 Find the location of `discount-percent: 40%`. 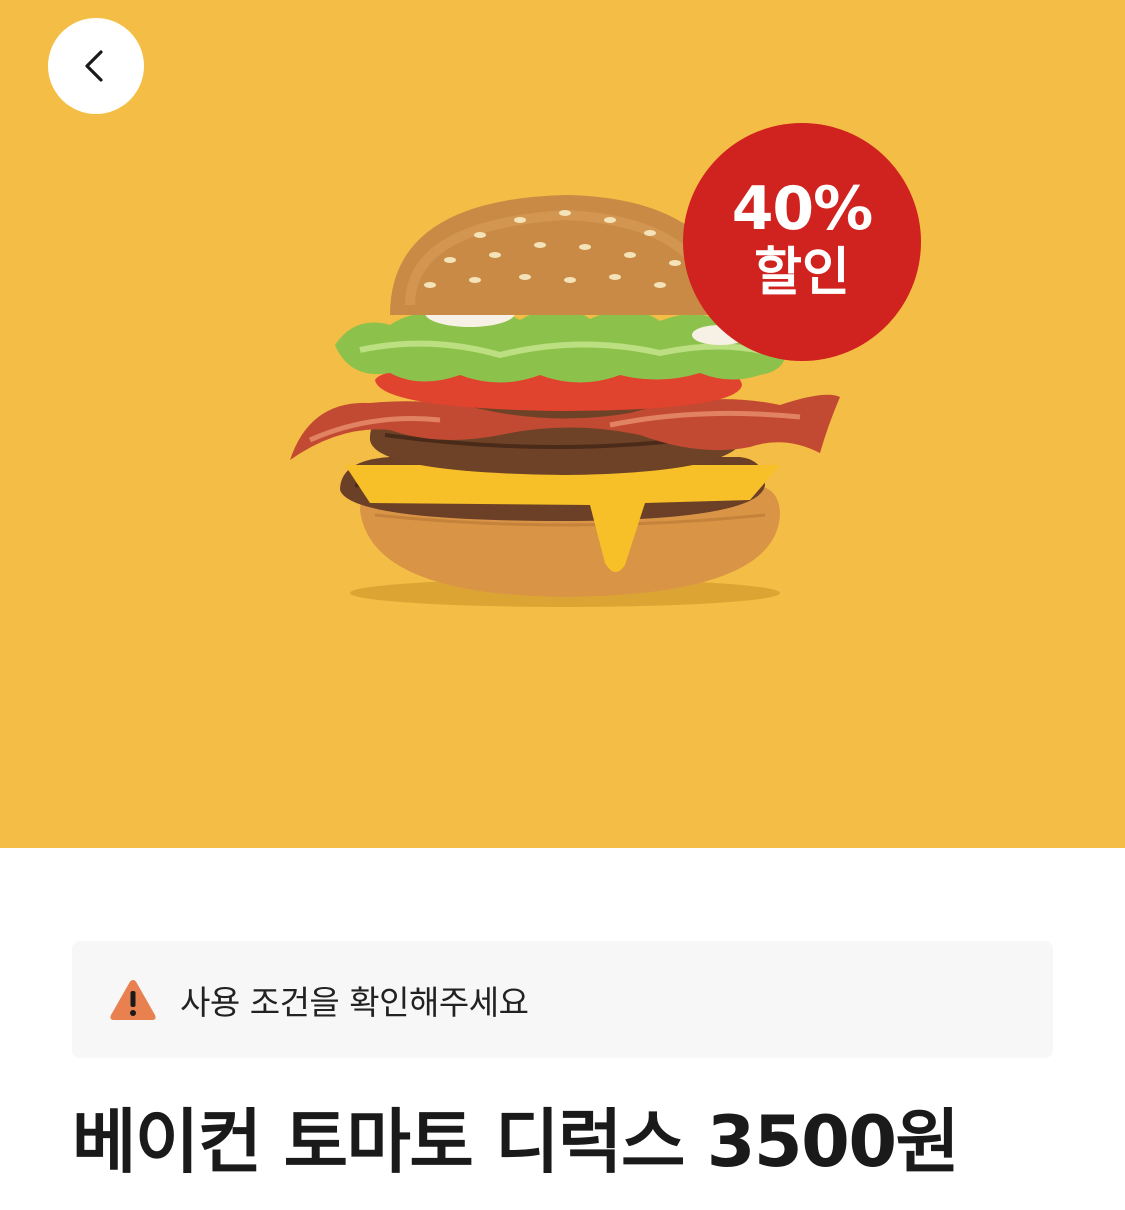

discount-percent: 40% is located at coordinates (802, 209).